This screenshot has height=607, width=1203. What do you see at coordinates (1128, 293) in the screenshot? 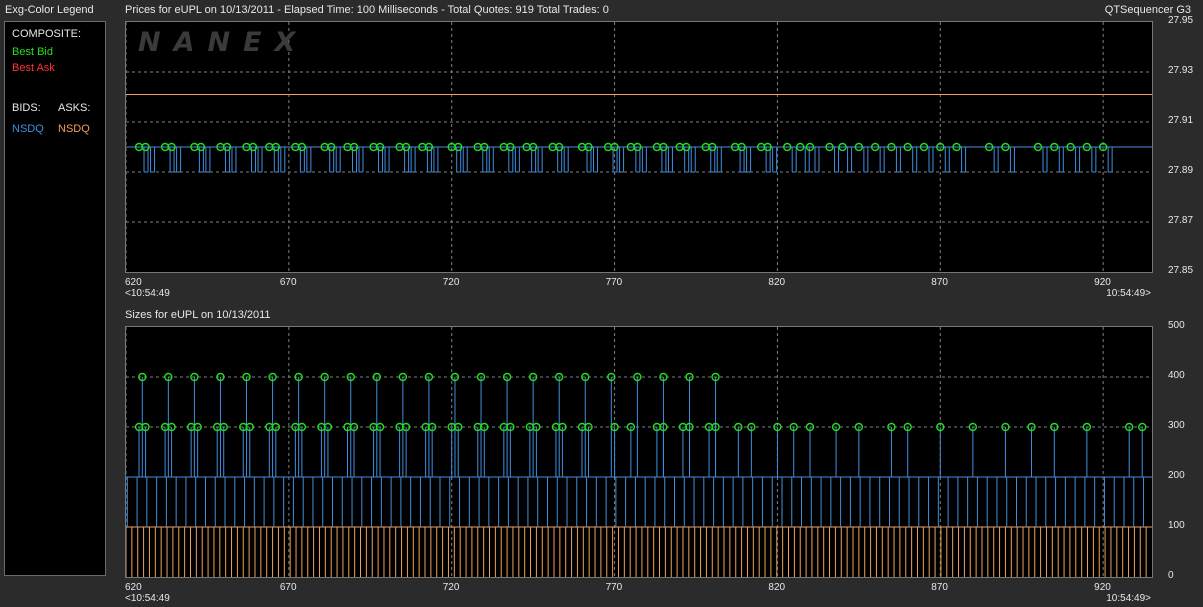
I see `price-x-end-label: 10:54:49>` at bounding box center [1128, 293].